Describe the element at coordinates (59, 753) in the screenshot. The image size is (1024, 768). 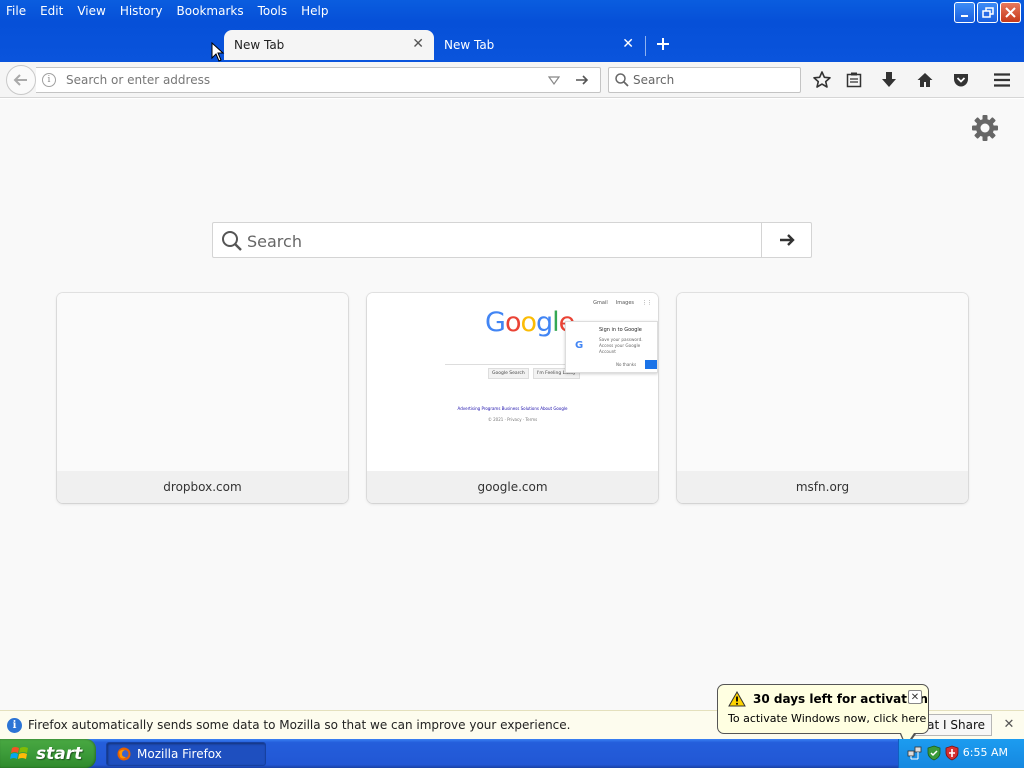
I see `start-label: start` at that location.